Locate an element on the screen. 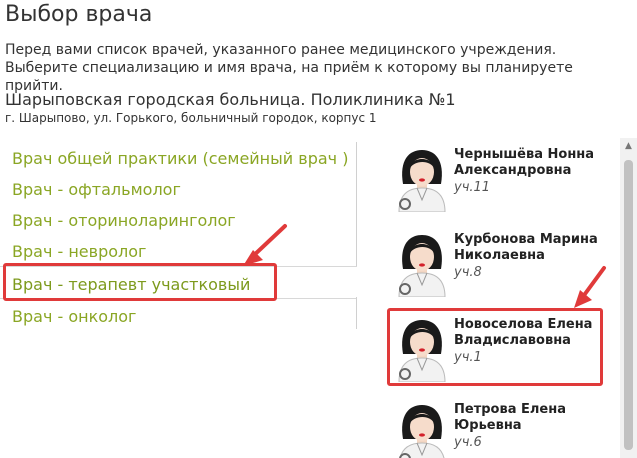  scrollbar-thumb is located at coordinates (628, 305).